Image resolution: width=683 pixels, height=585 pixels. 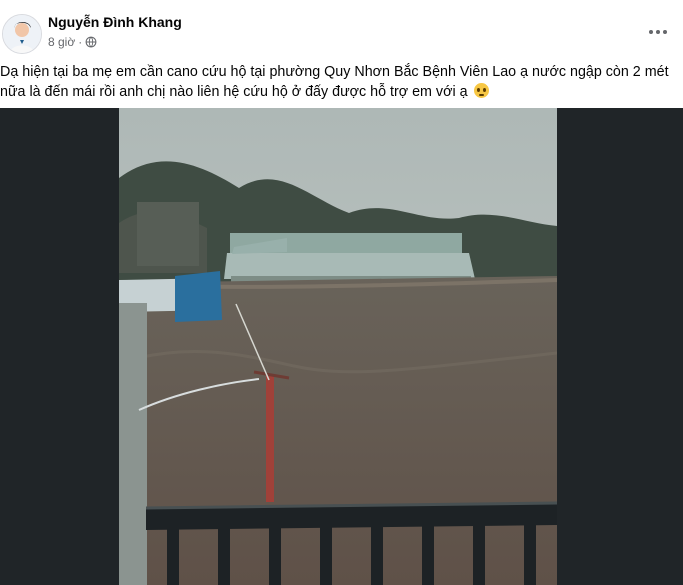 What do you see at coordinates (651, 32) in the screenshot?
I see `more-options-icon` at bounding box center [651, 32].